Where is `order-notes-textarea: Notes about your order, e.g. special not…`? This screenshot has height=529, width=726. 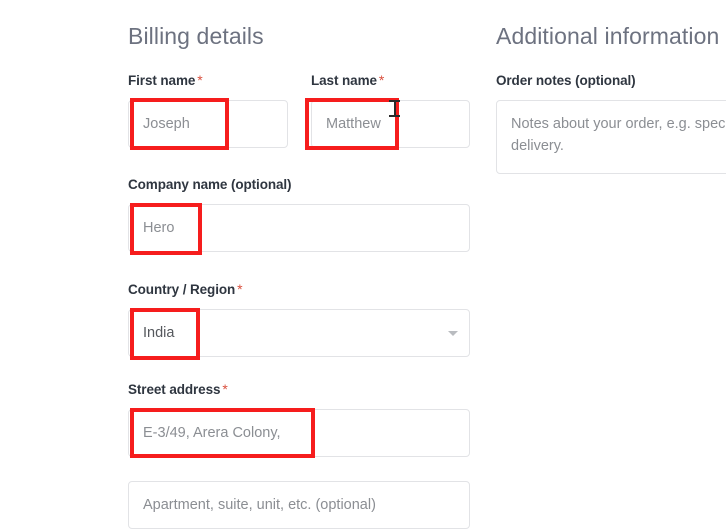
order-notes-textarea: Notes about your order, e.g. special not… is located at coordinates (611, 137).